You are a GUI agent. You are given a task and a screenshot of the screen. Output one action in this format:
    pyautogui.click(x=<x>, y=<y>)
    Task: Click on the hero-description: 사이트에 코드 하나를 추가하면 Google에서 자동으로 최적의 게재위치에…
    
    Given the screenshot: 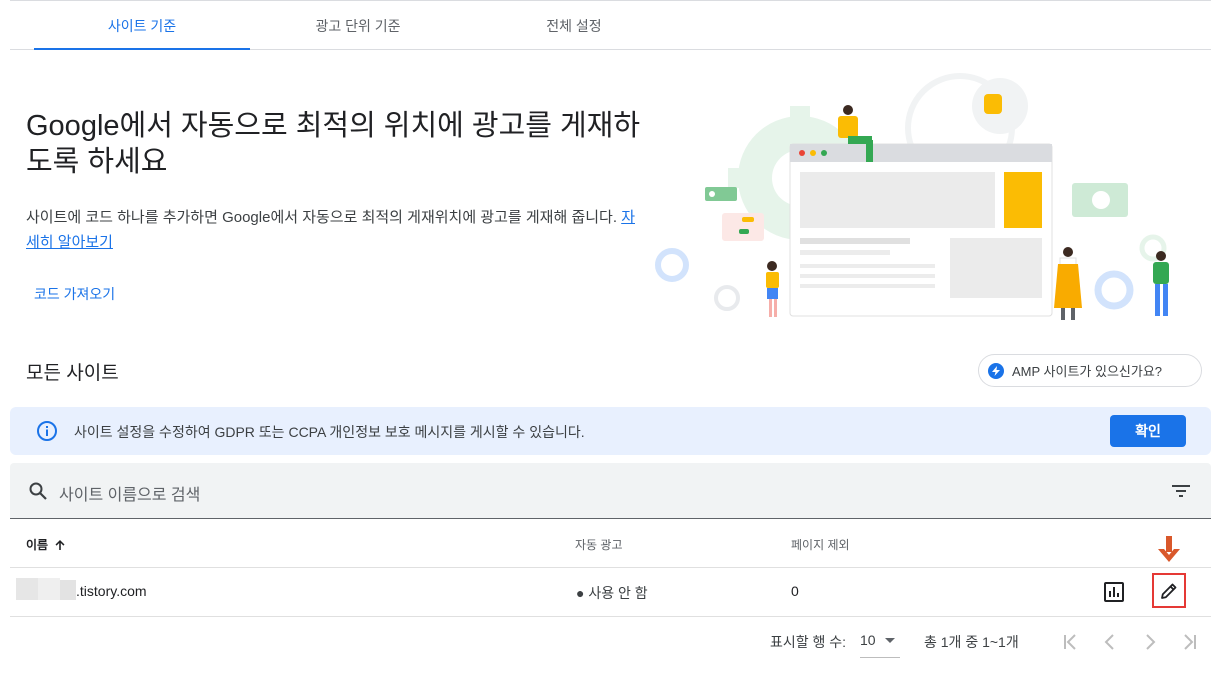 What is the action you would take?
    pyautogui.click(x=331, y=230)
    